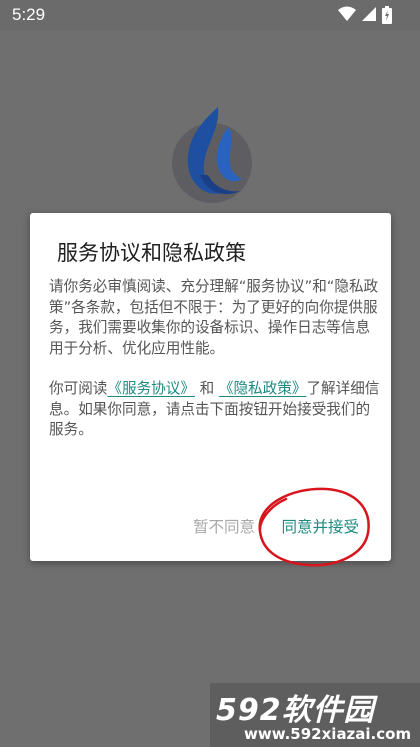 The height and width of the screenshot is (747, 420). Describe the element at coordinates (387, 15) in the screenshot. I see `battery-icon` at that location.